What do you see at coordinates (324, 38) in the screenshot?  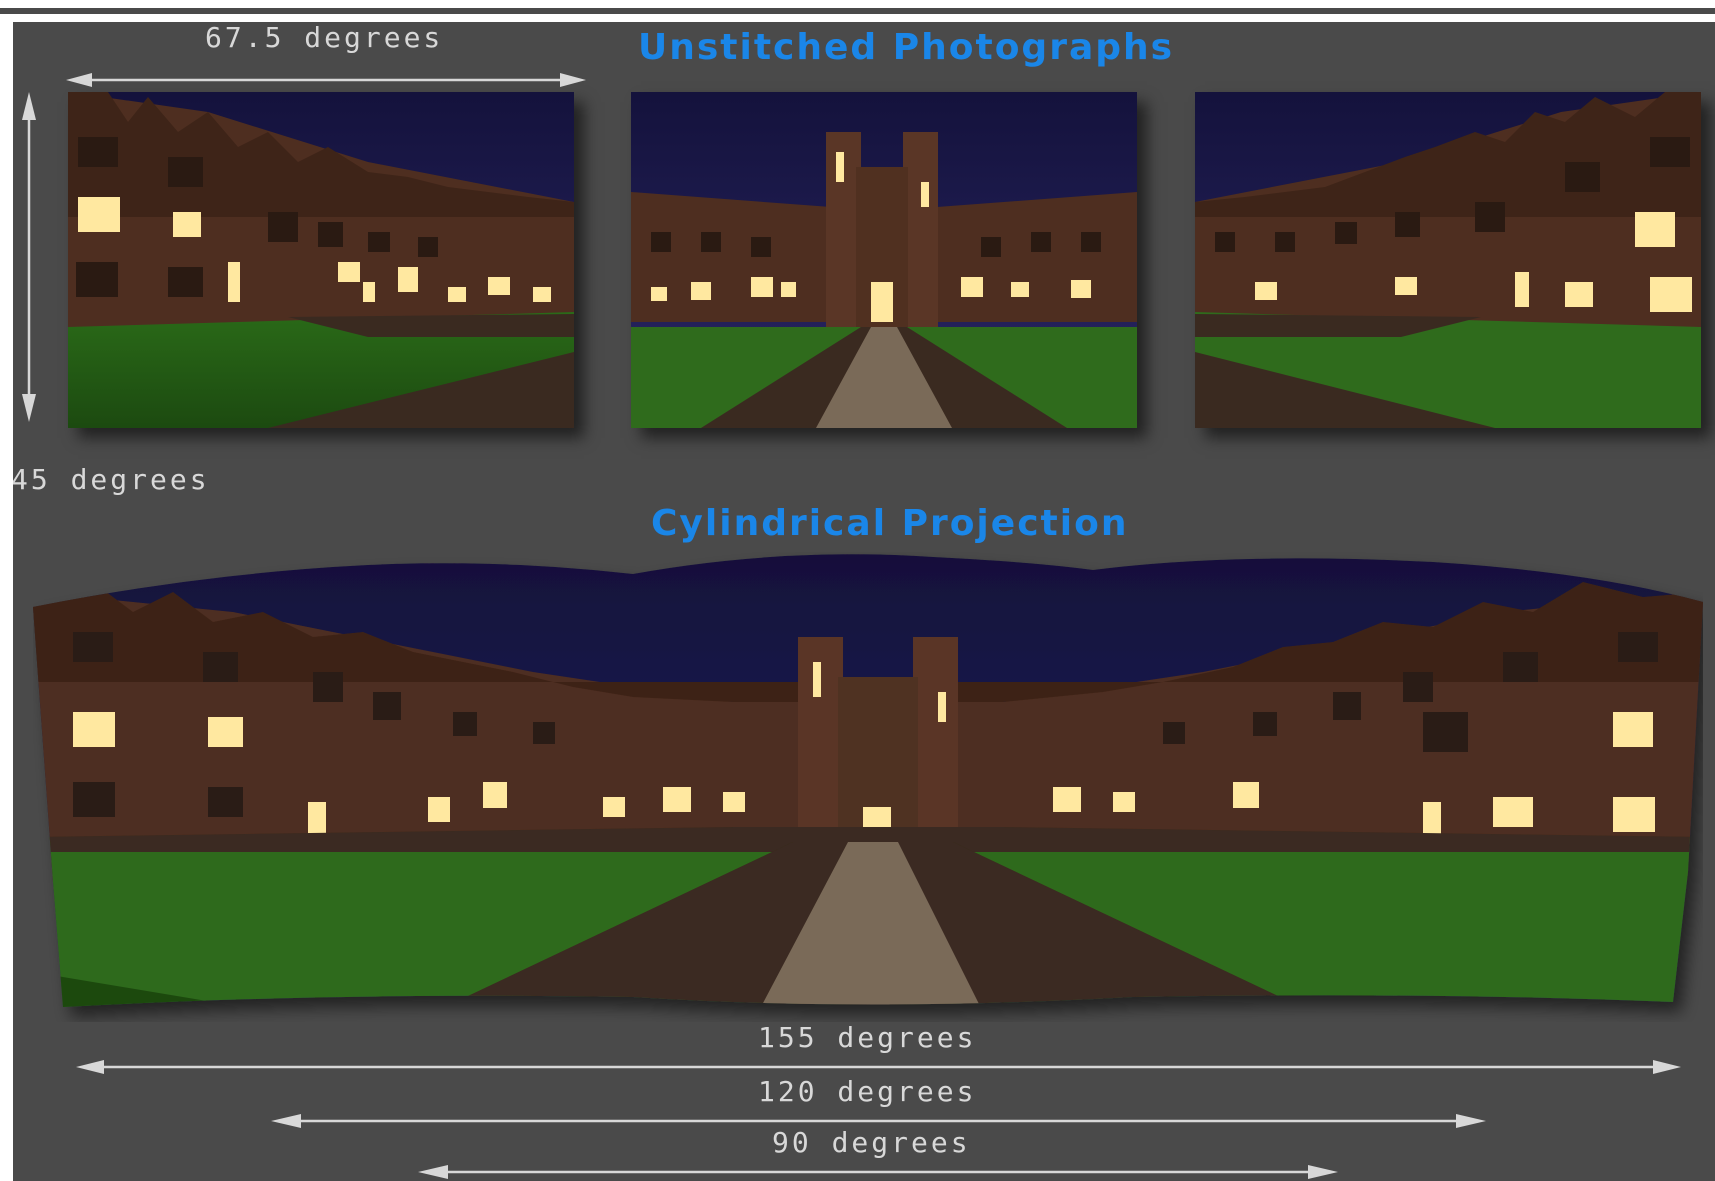 I see `photo-width-label: 67.5 degrees` at bounding box center [324, 38].